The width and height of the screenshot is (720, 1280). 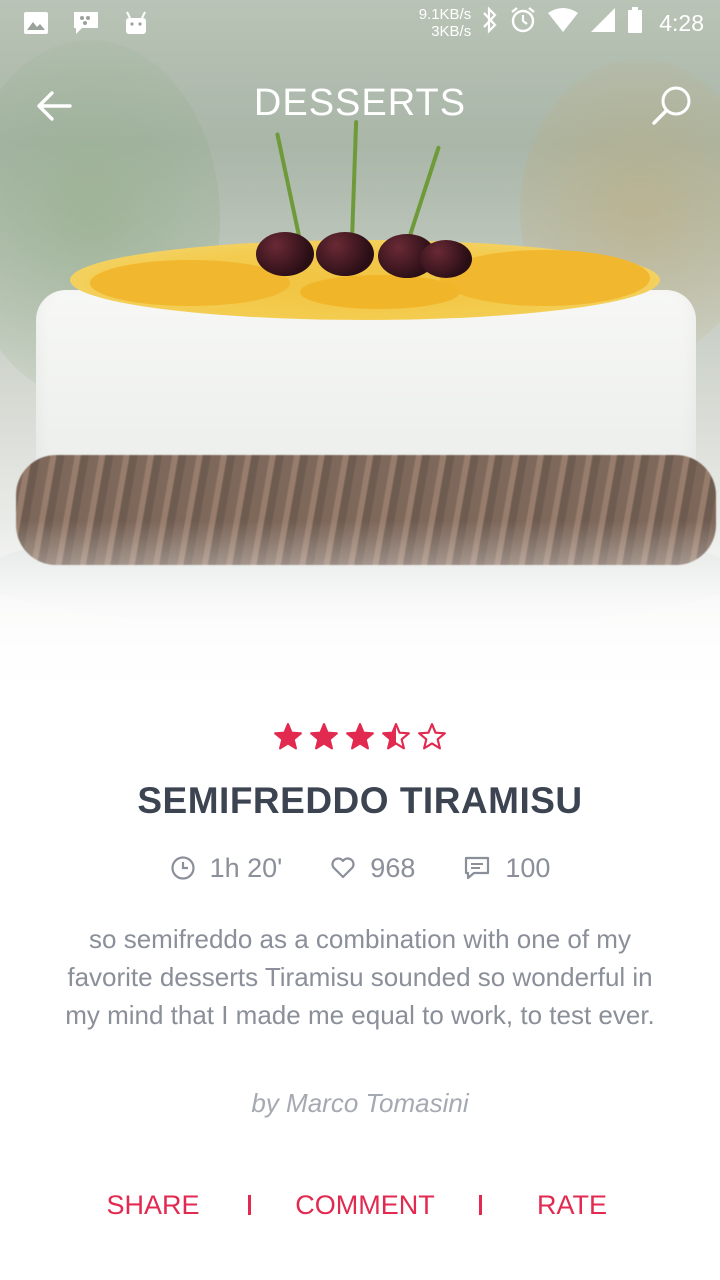 I want to click on download-speed: 9.1KB/s, so click(x=445, y=14).